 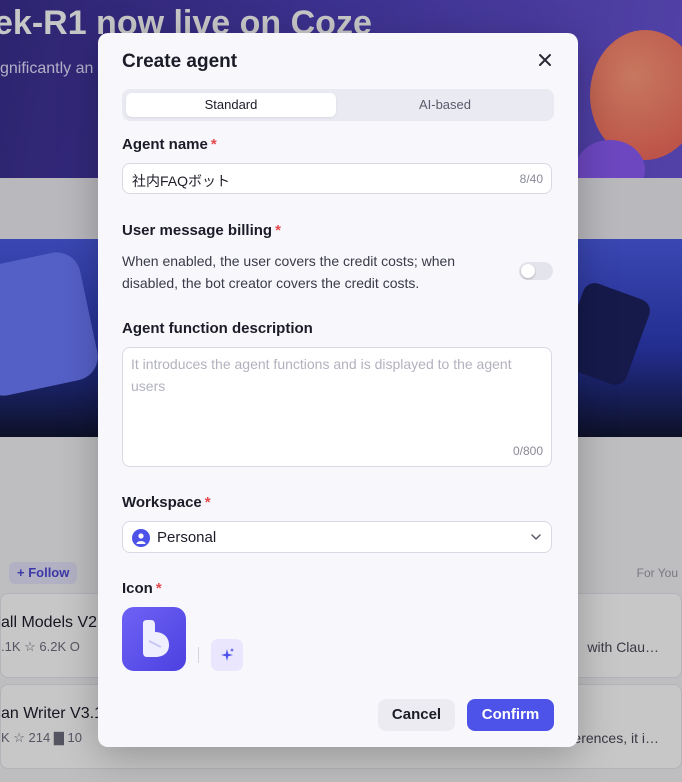 I want to click on workspace-label: Workspace *, so click(x=166, y=502).